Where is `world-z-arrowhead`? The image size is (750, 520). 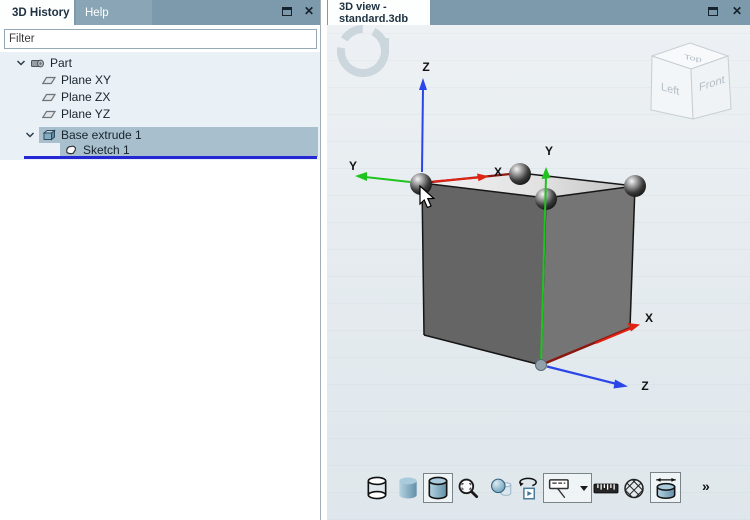 world-z-arrowhead is located at coordinates (423, 84).